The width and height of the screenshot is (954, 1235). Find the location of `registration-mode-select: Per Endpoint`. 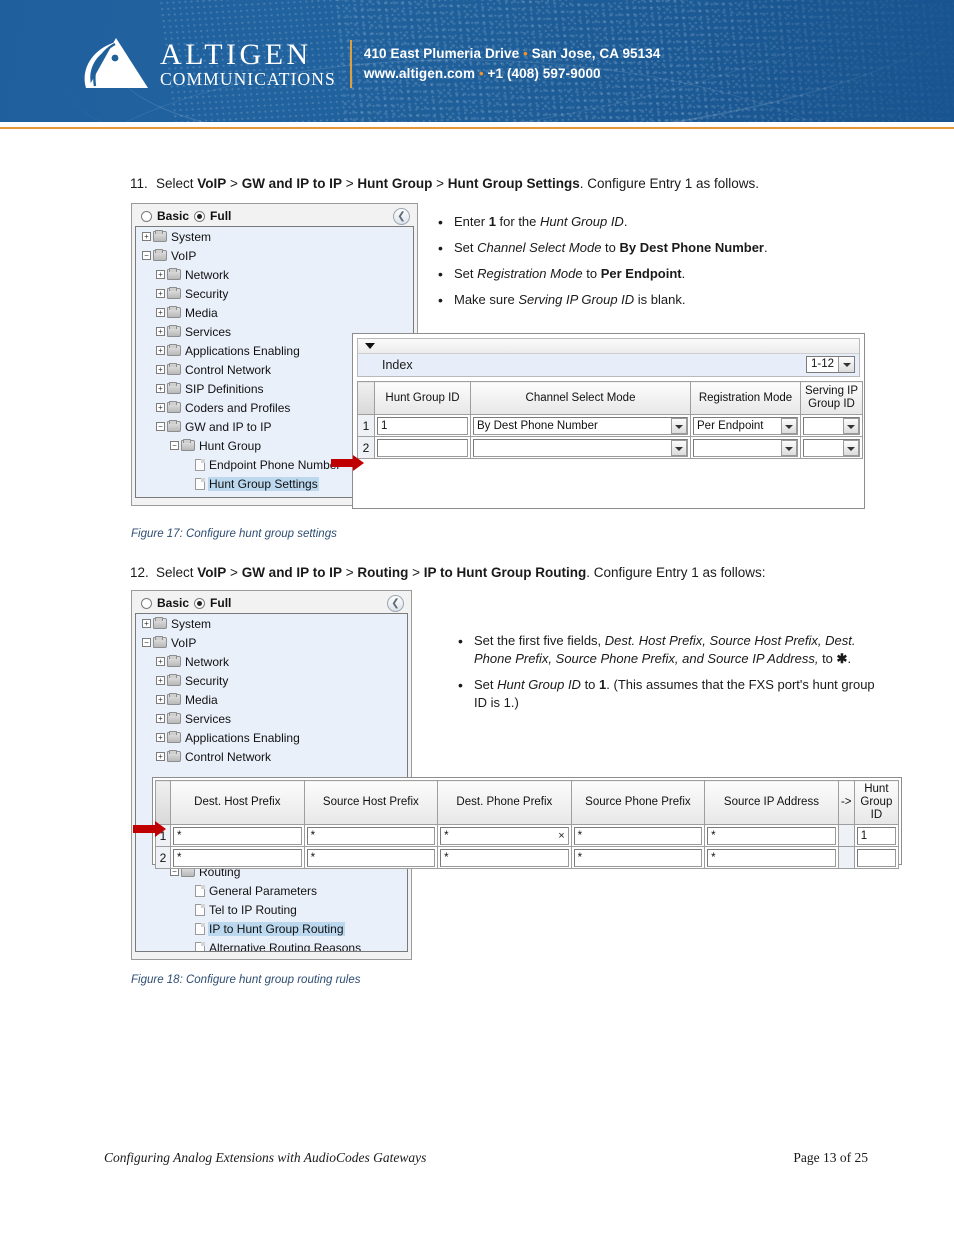

registration-mode-select: Per Endpoint is located at coordinates (745, 425).